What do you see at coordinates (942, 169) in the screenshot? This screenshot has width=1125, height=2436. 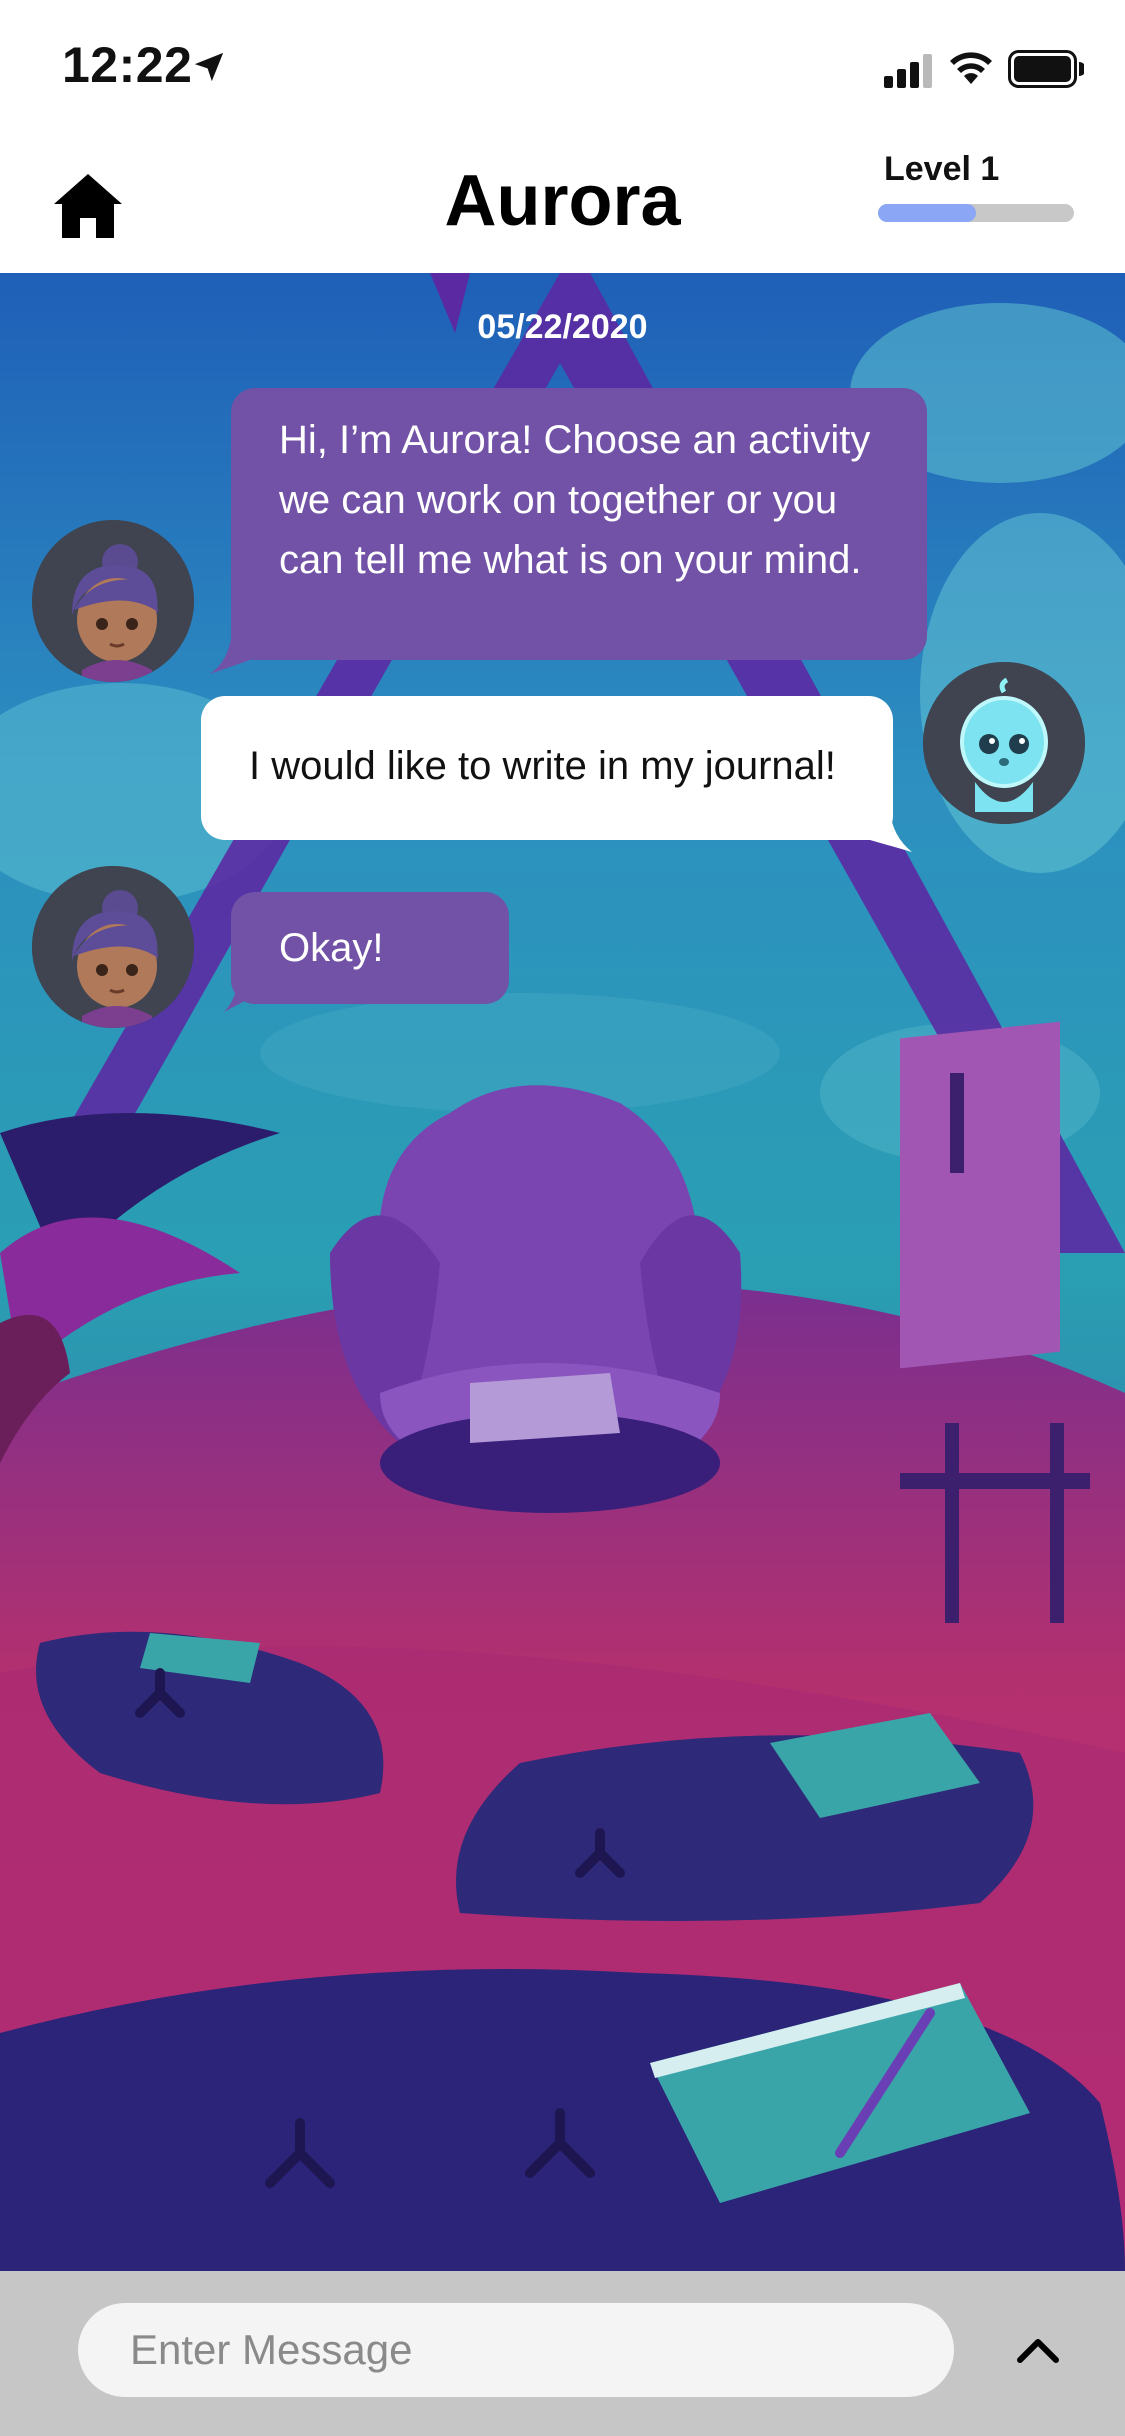 I see `level-label: Level 1` at bounding box center [942, 169].